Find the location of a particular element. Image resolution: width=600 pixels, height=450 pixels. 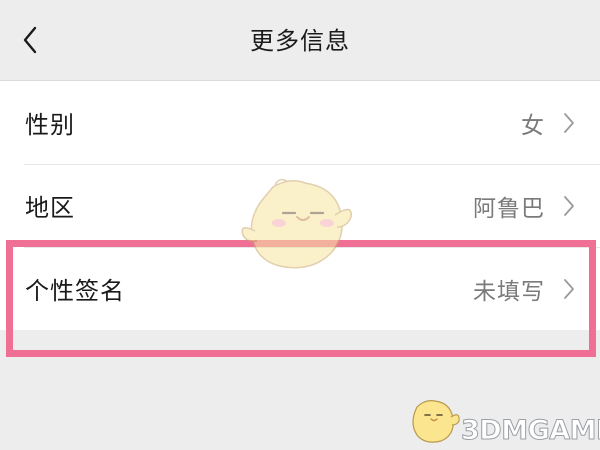

page-title: 更多信息 is located at coordinates (300, 41).